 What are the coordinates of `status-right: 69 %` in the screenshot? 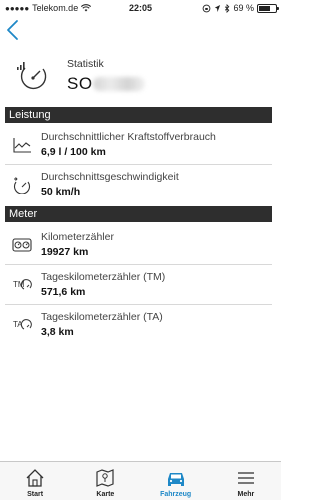 It's located at (240, 8).